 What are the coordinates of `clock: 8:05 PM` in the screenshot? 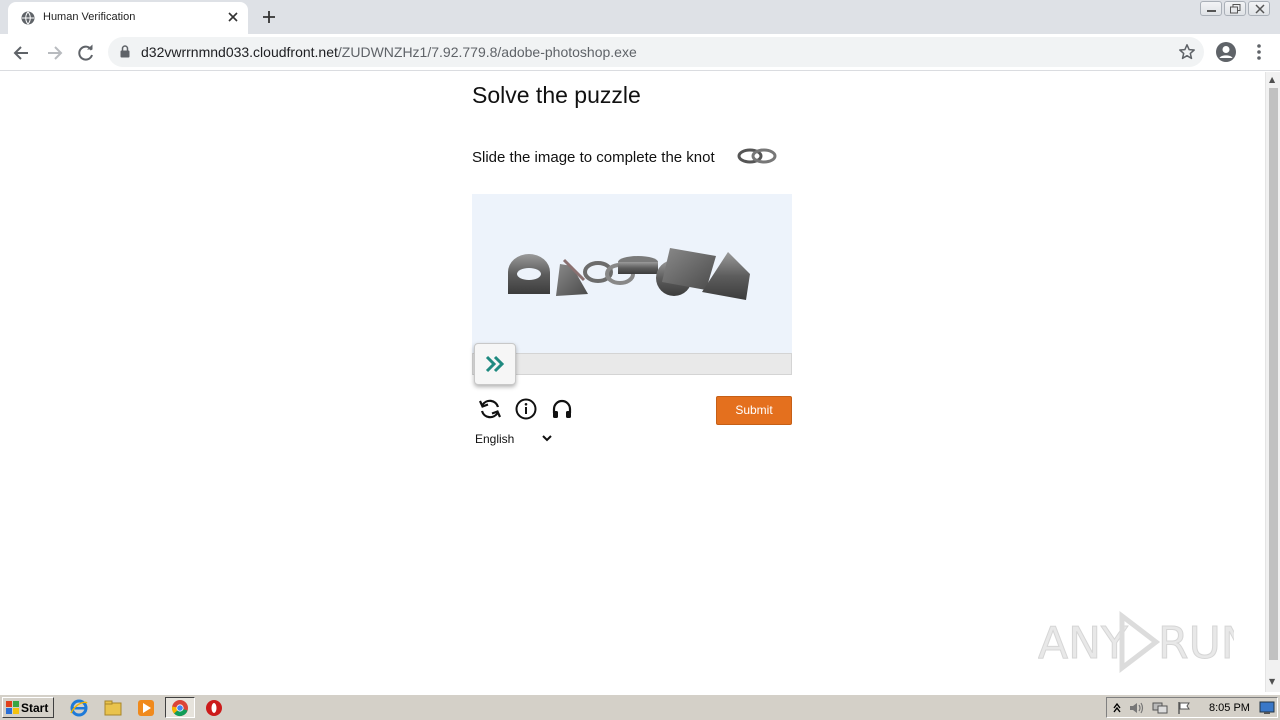 It's located at (1229, 708).